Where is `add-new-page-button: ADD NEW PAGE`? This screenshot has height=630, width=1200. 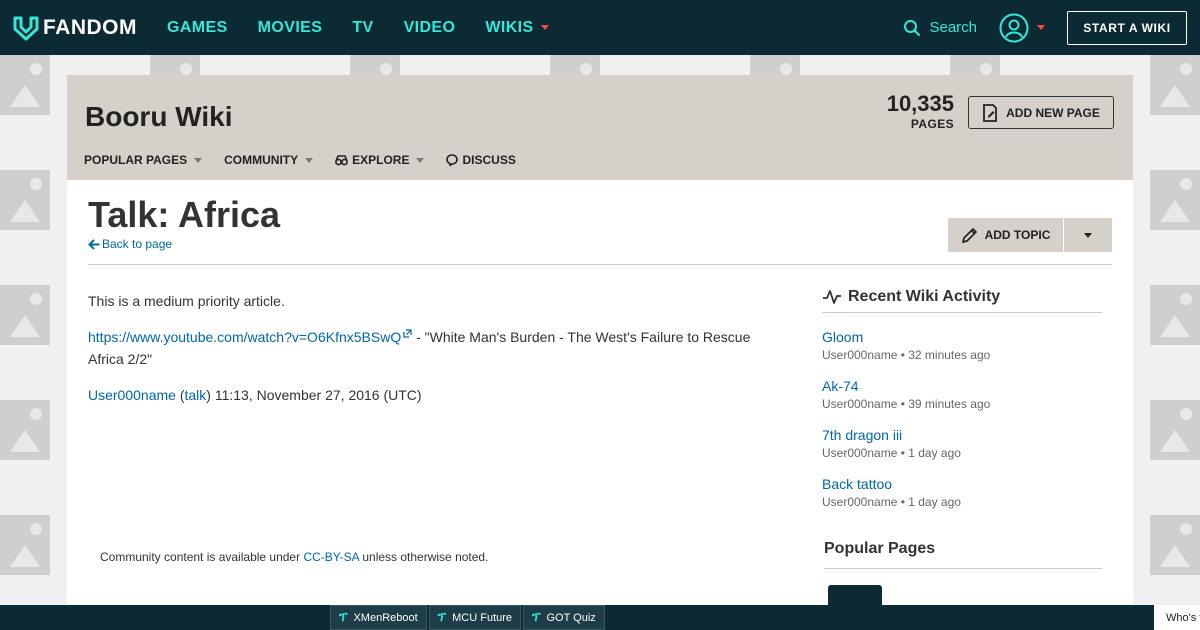
add-new-page-button: ADD NEW PAGE is located at coordinates (1041, 112).